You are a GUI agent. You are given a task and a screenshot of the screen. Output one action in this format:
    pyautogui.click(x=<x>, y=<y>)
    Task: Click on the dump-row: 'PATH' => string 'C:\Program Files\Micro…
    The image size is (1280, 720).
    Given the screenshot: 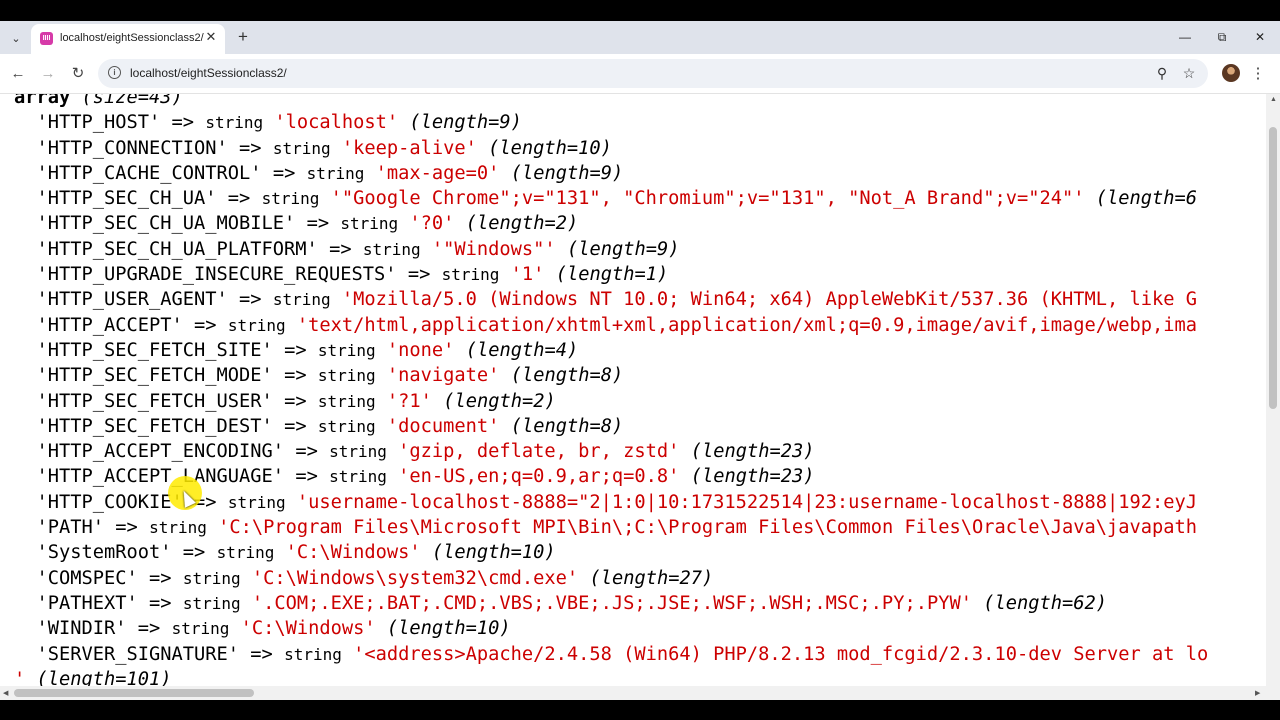 What is the action you would take?
    pyautogui.click(x=611, y=527)
    